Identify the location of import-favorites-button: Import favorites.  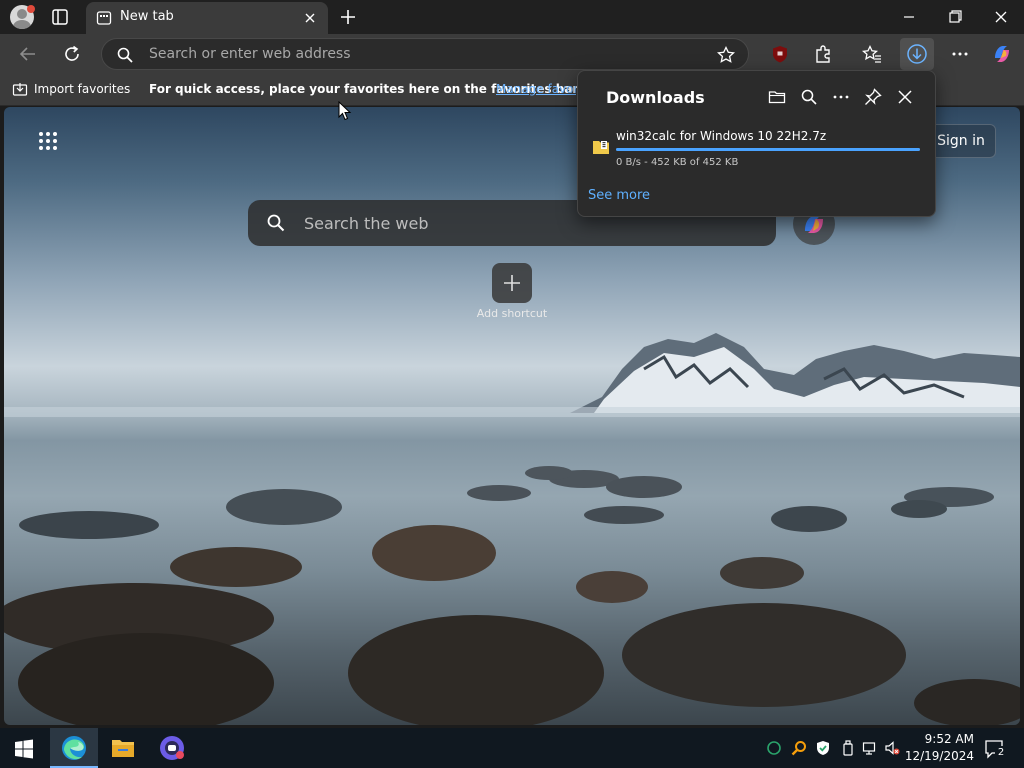
(82, 89).